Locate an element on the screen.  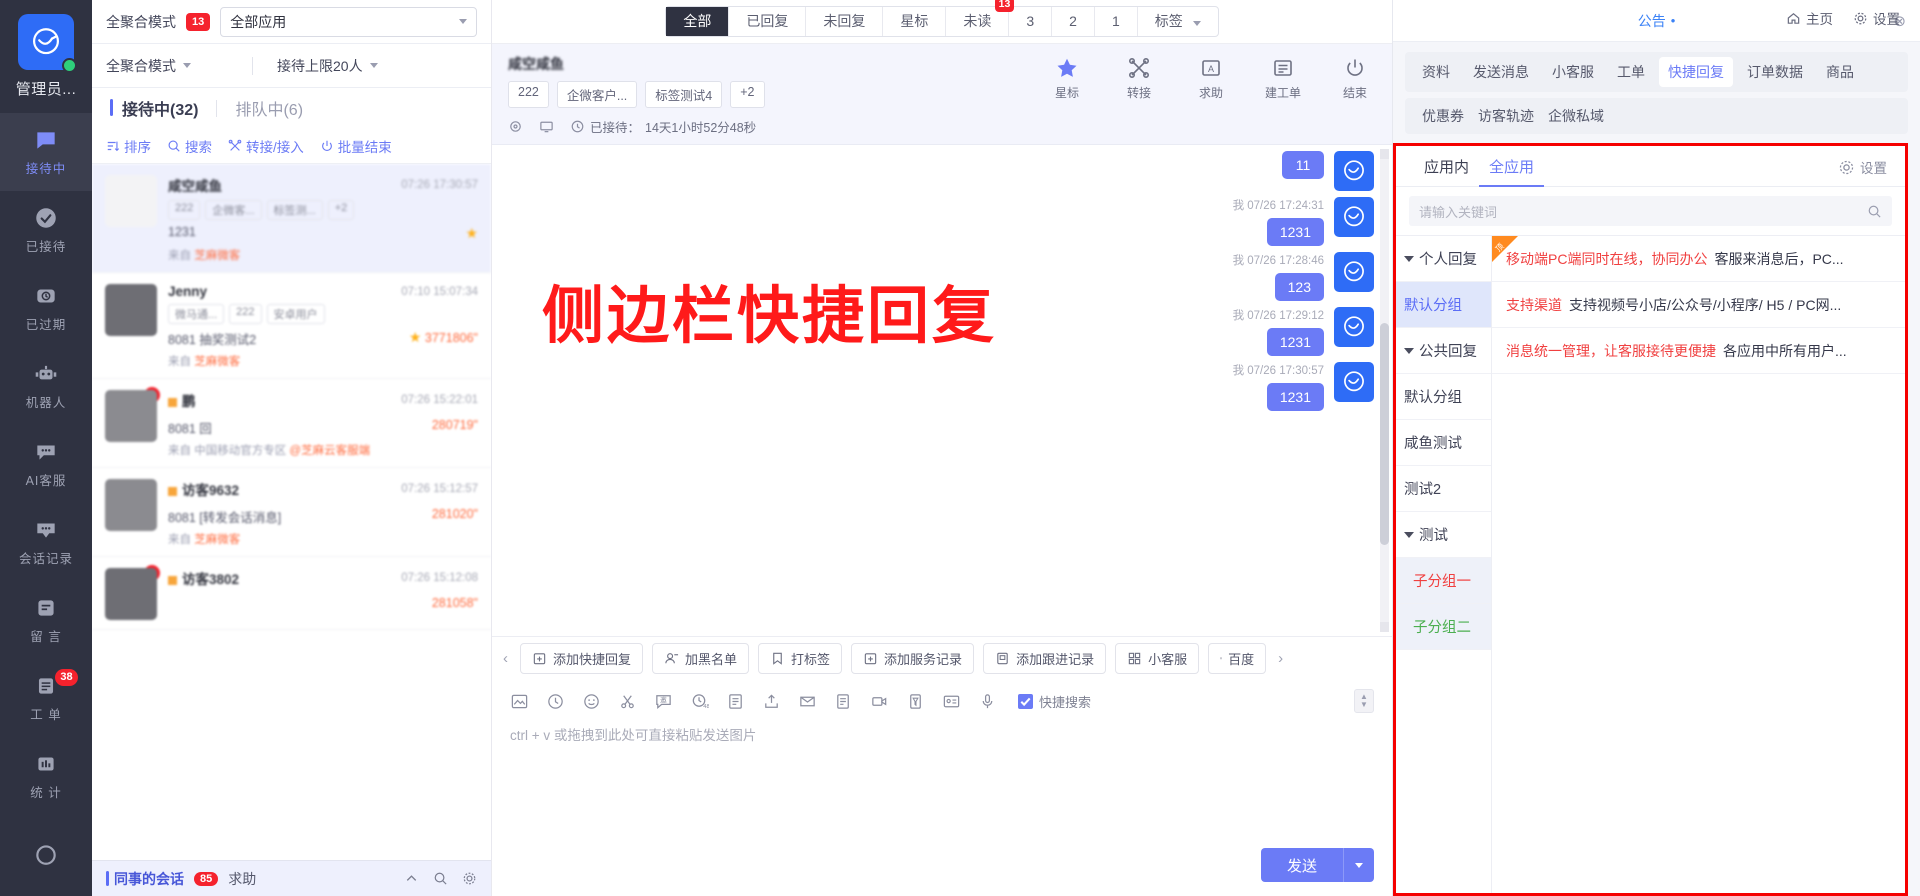
group-personal-replies: 个人回复 is located at coordinates (1443, 259).